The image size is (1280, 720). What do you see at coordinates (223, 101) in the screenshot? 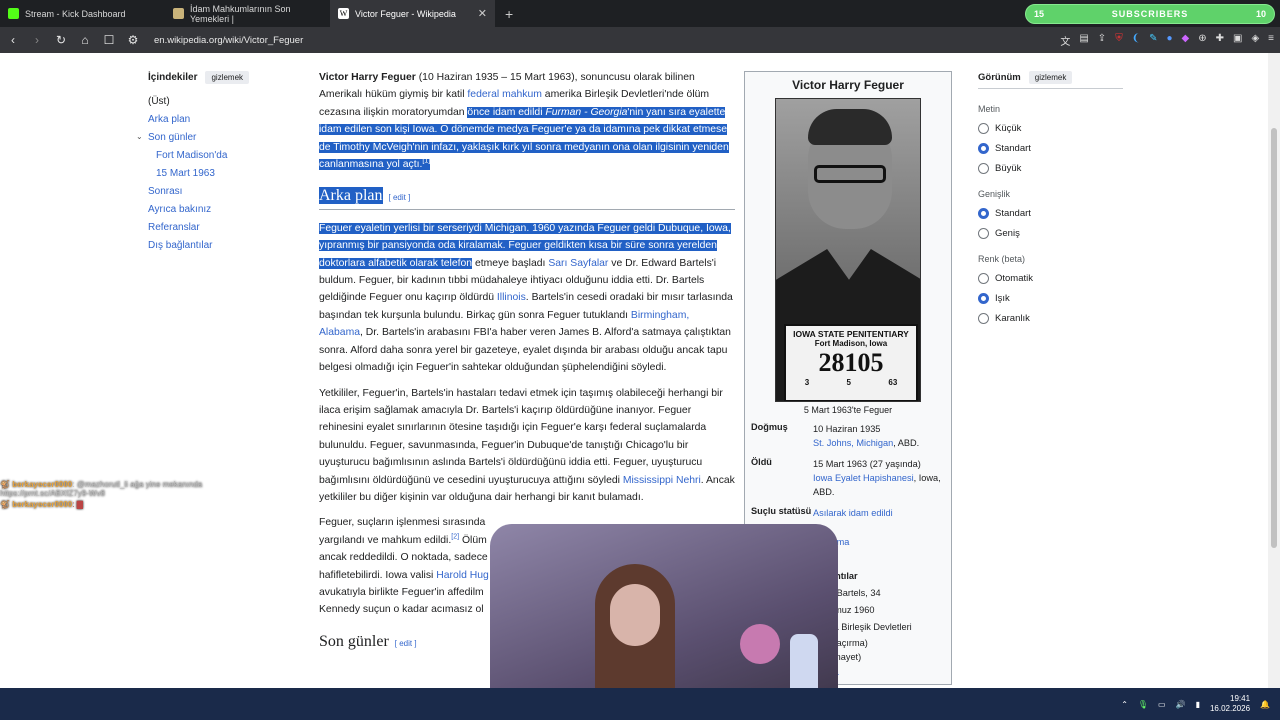
I see `toc-item-top: (Üst)` at bounding box center [223, 101].